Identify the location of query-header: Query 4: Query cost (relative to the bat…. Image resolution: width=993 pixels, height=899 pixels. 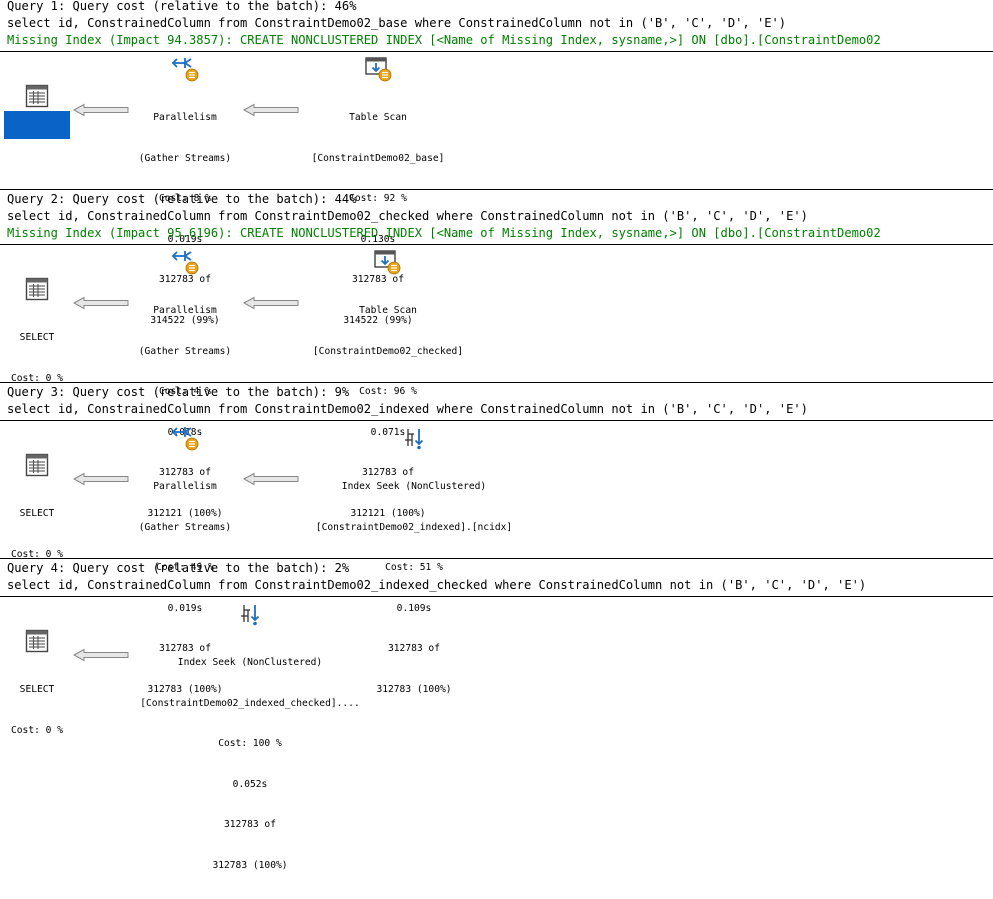
(178, 568).